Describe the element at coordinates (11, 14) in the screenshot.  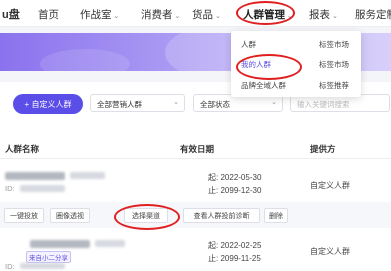
I see `brand-logo: u盘` at that location.